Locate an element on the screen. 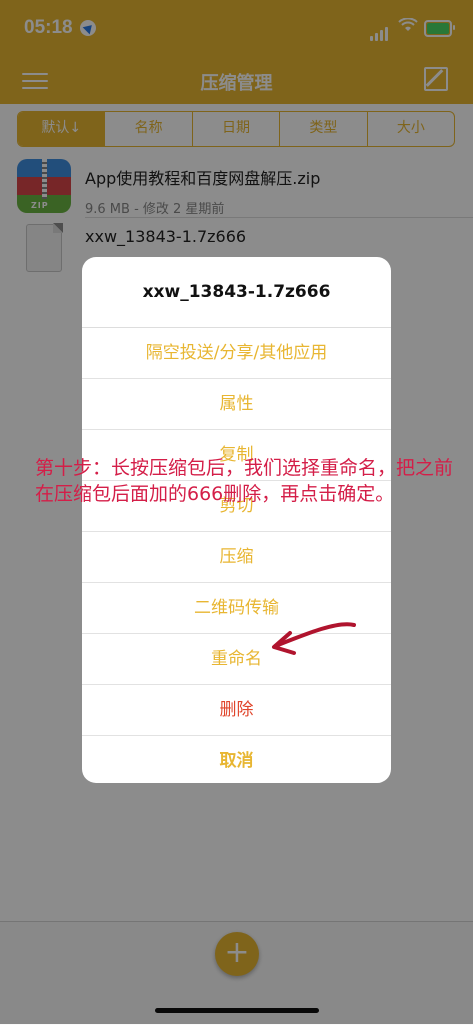  action-share: 隔空投送/分享/其他应用 is located at coordinates (236, 353).